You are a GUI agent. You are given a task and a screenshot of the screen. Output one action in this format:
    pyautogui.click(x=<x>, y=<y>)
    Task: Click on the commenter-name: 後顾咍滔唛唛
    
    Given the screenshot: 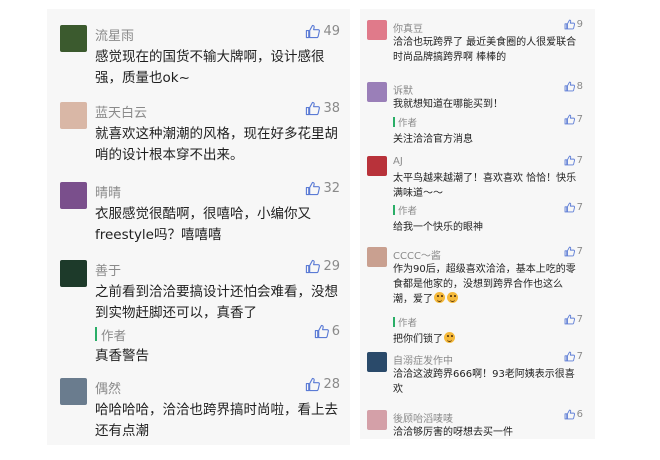 What is the action you would take?
    pyautogui.click(x=423, y=417)
    